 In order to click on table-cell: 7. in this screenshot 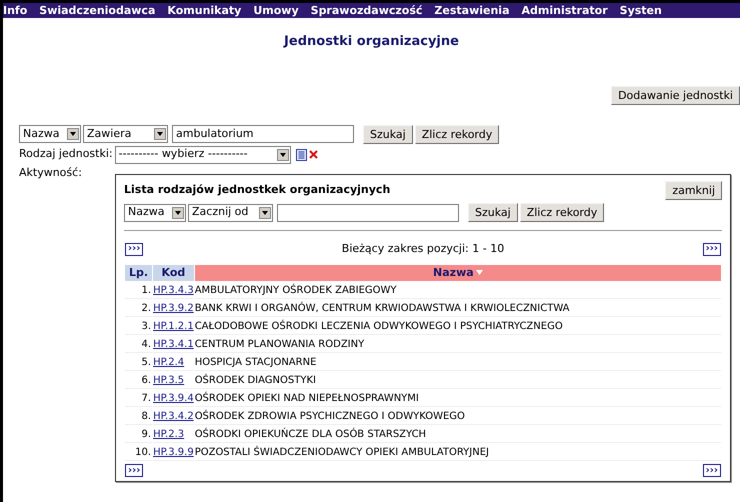, I will do `click(138, 398)`.